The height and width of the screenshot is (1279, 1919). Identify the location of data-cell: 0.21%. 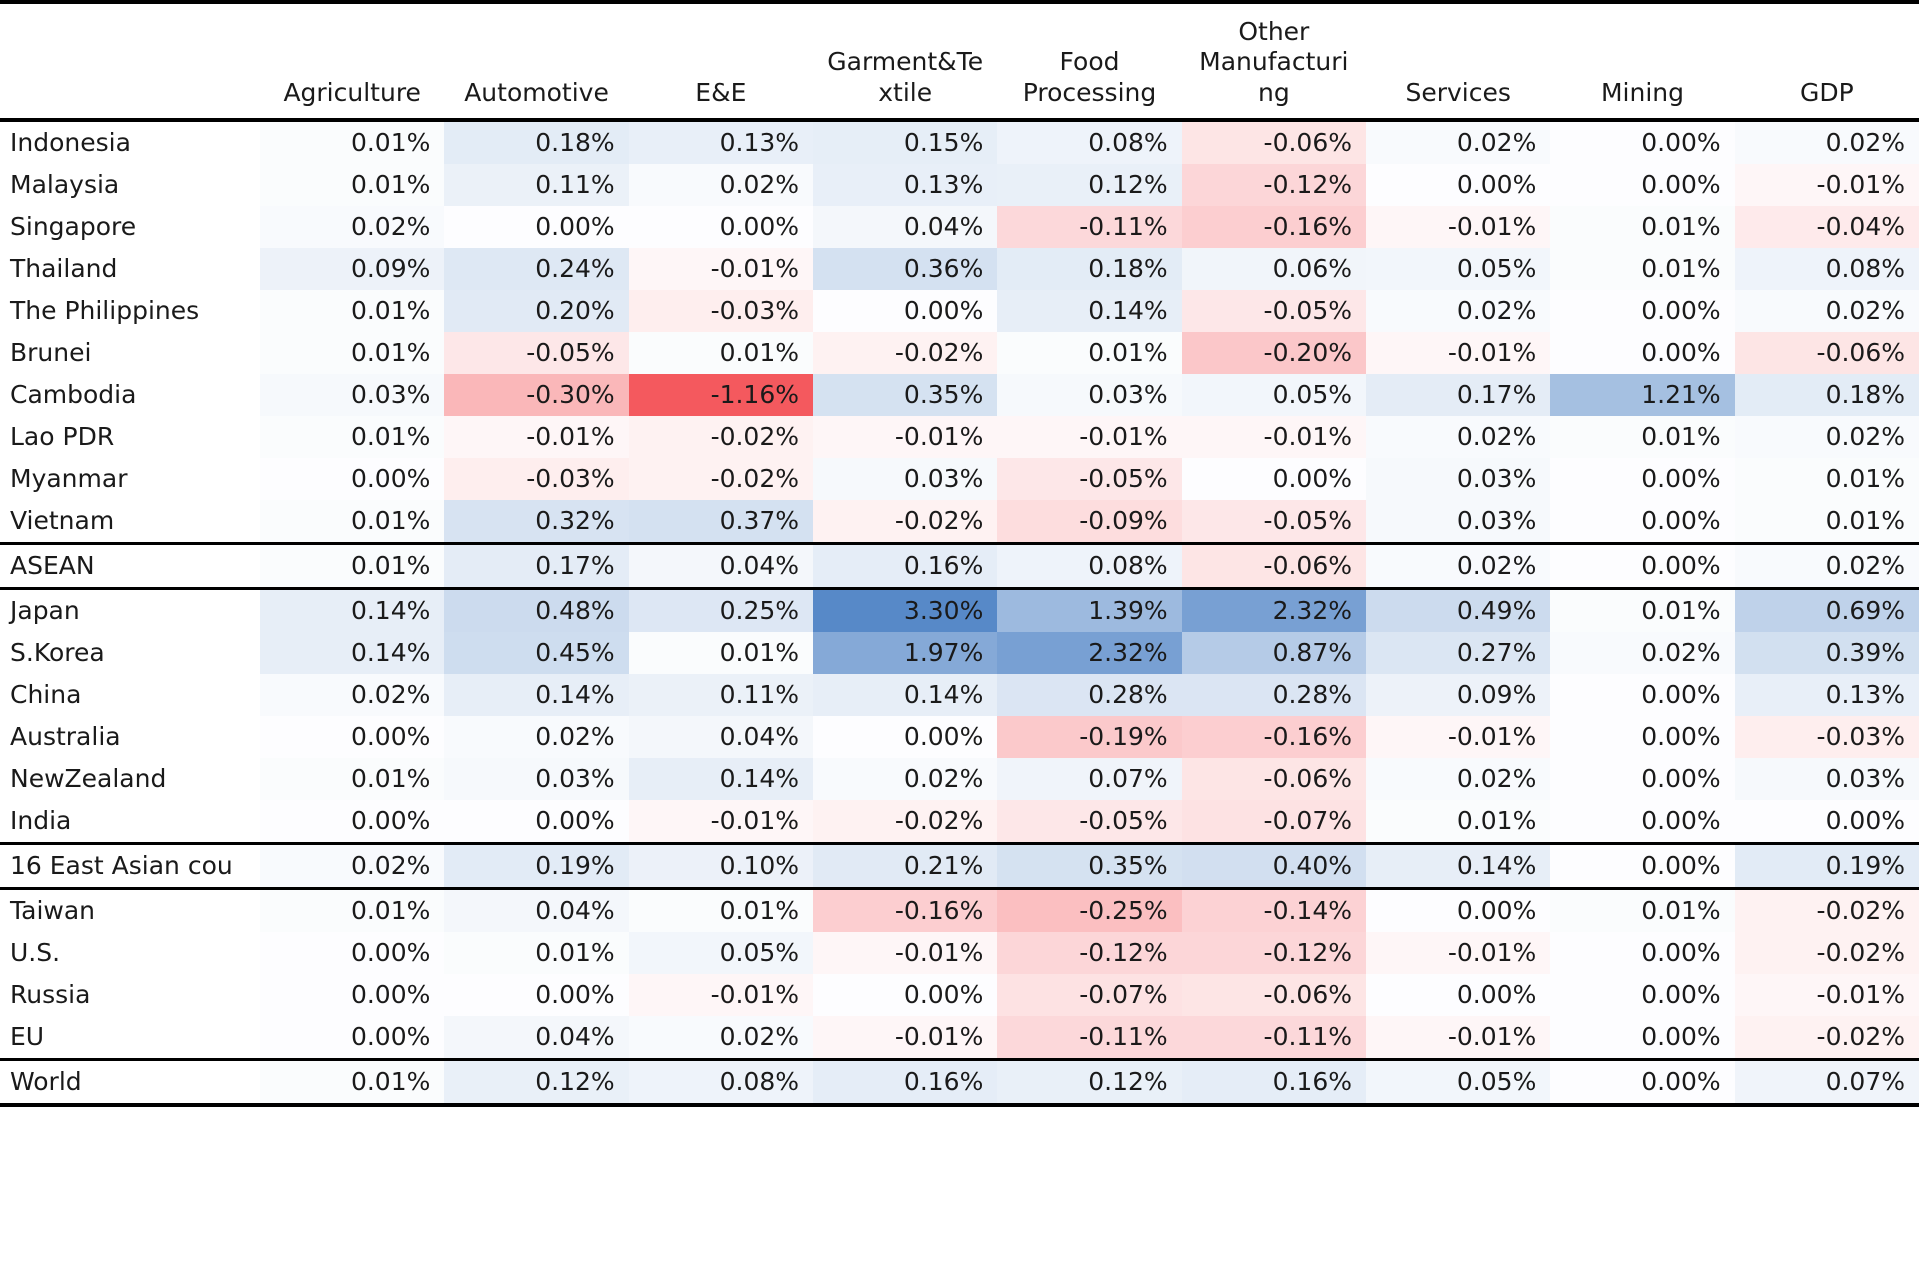
(905, 866).